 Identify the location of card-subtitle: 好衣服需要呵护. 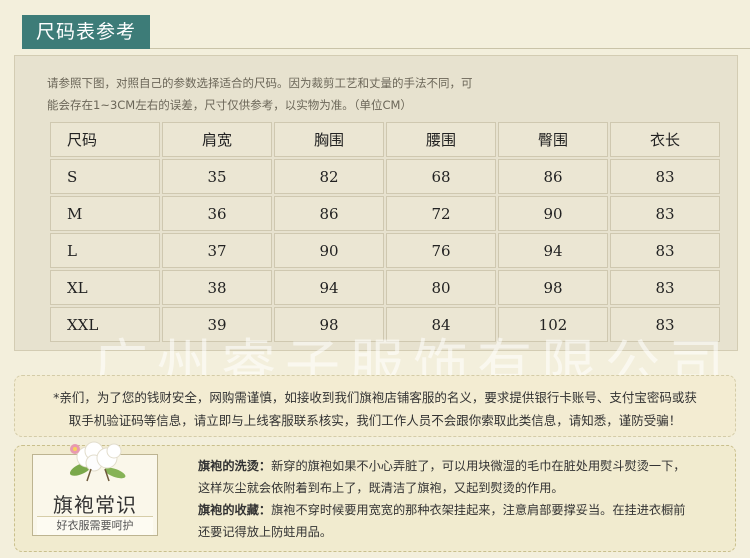
(95, 525).